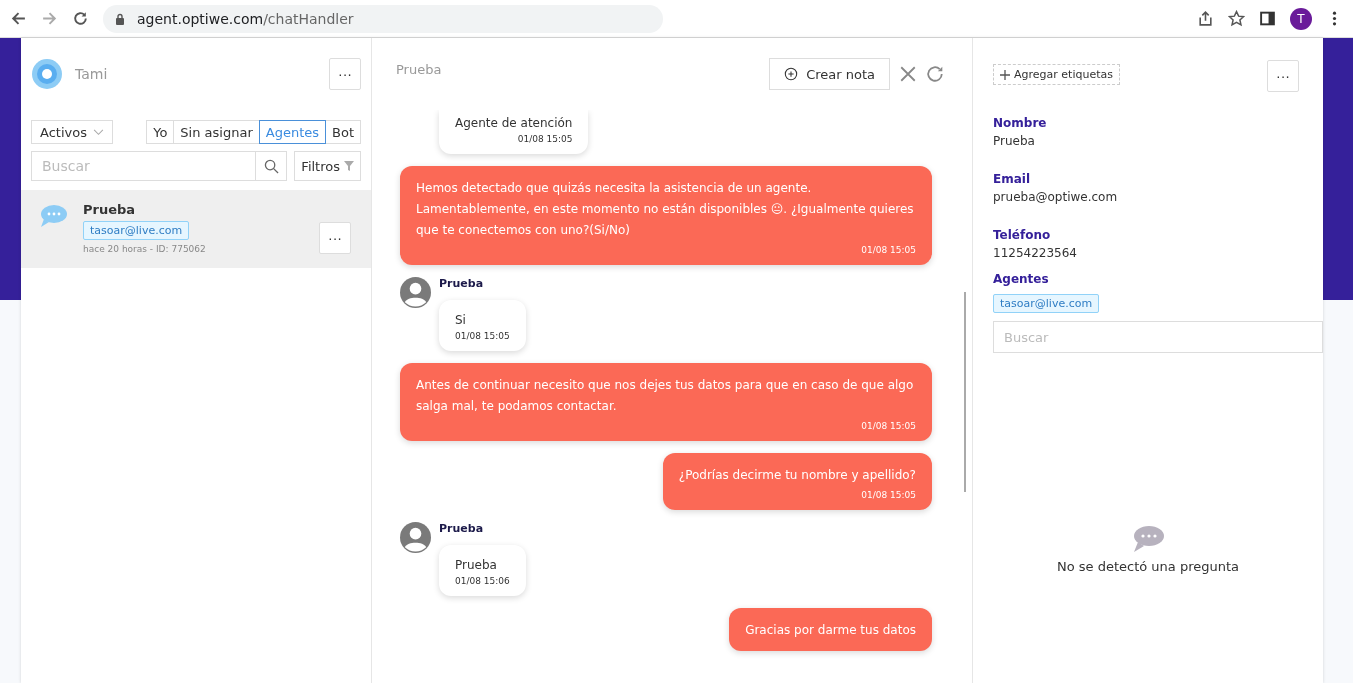 This screenshot has height=683, width=1353. Describe the element at coordinates (482, 581) in the screenshot. I see `message-time: 01/08 15:06` at that location.